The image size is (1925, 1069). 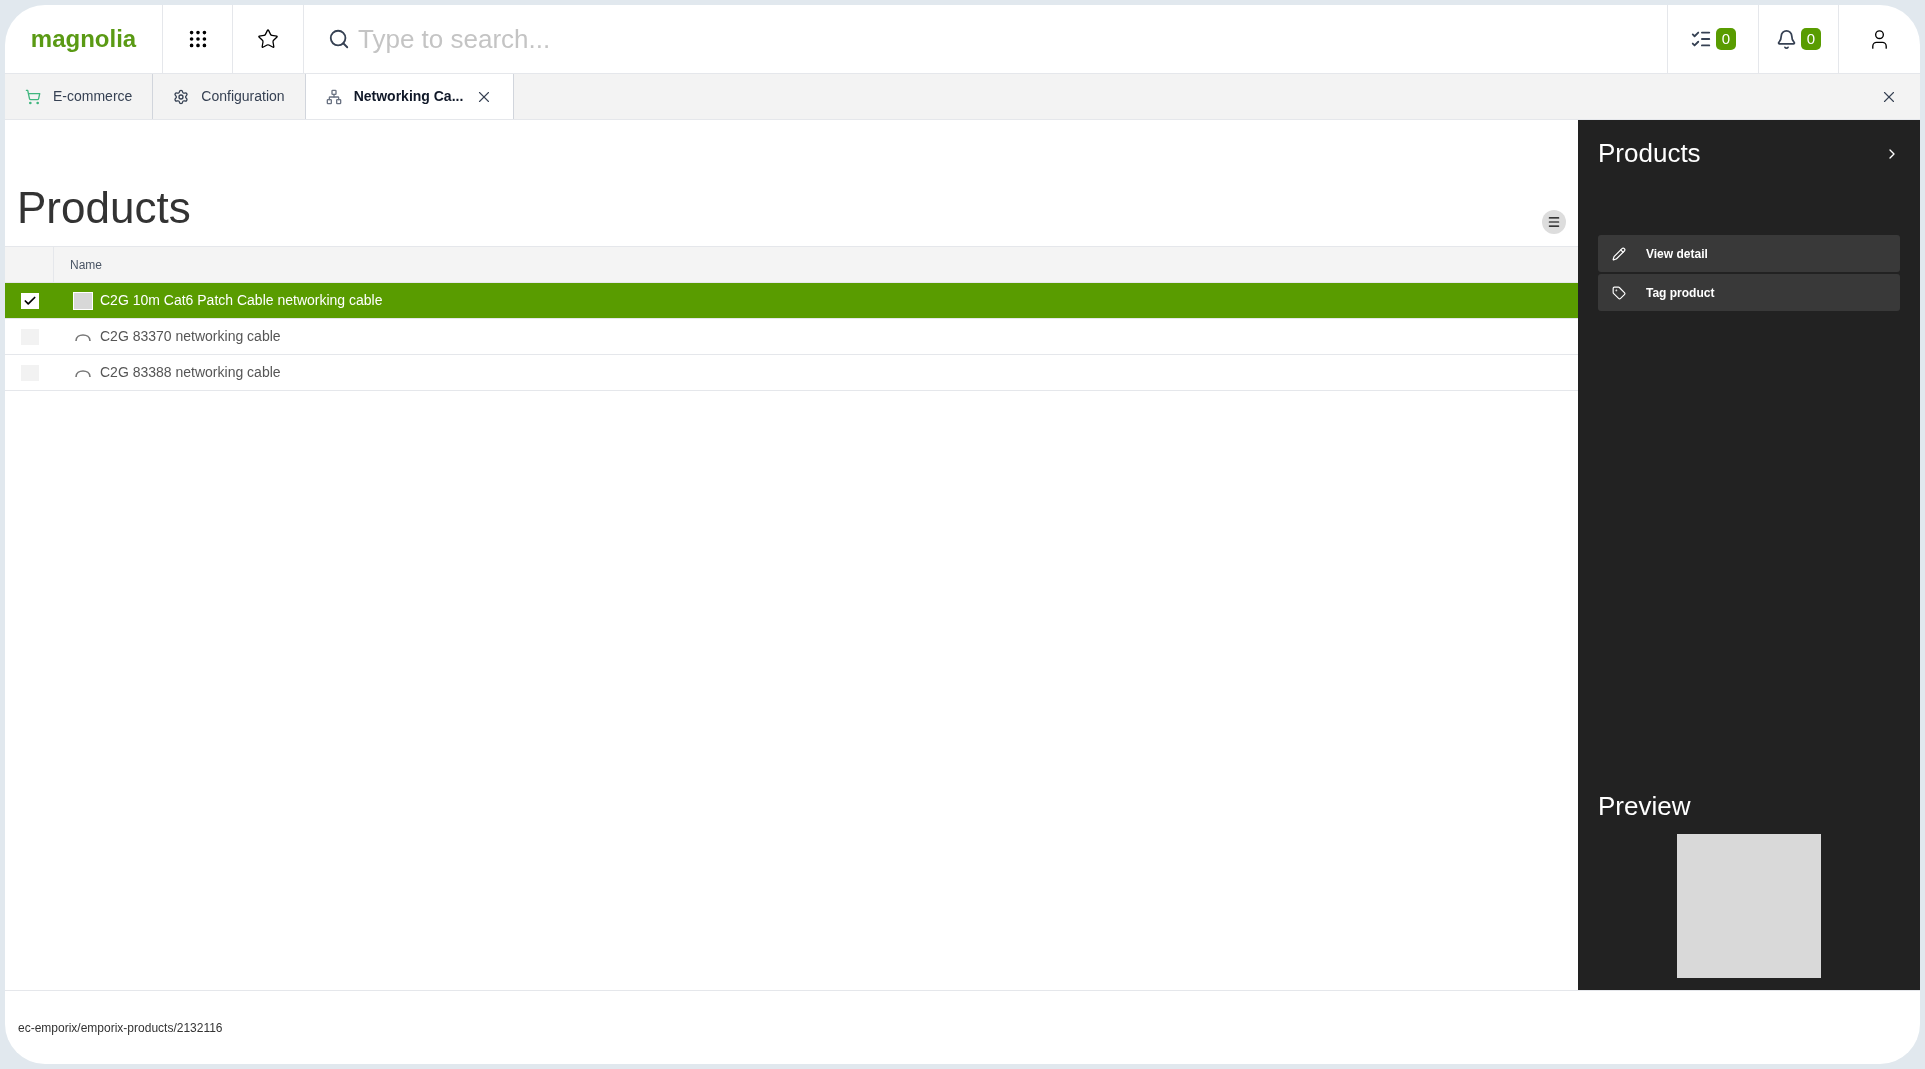 I want to click on preview-title: Preview, so click(x=1645, y=806).